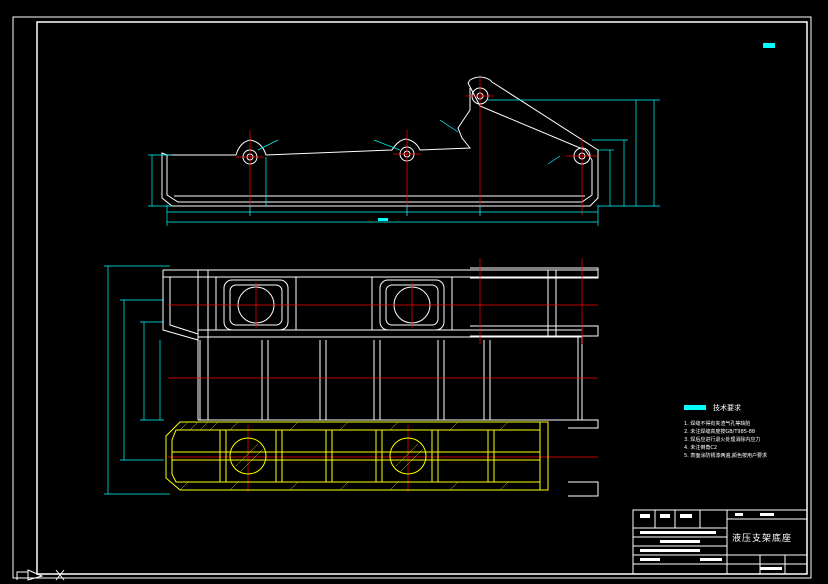 The height and width of the screenshot is (584, 828). What do you see at coordinates (383, 219) in the screenshot?
I see `dim-label-total` at bounding box center [383, 219].